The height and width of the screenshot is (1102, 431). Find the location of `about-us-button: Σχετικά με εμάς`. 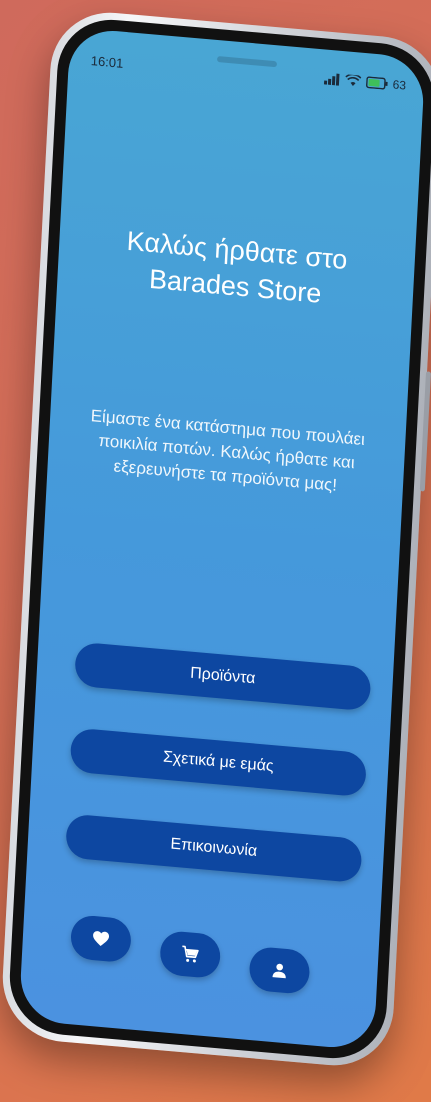

about-us-button: Σχετικά με εμάς is located at coordinates (218, 762).